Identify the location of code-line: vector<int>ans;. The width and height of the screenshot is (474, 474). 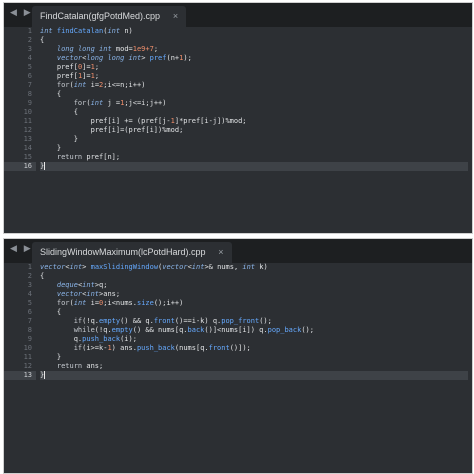
(88, 294).